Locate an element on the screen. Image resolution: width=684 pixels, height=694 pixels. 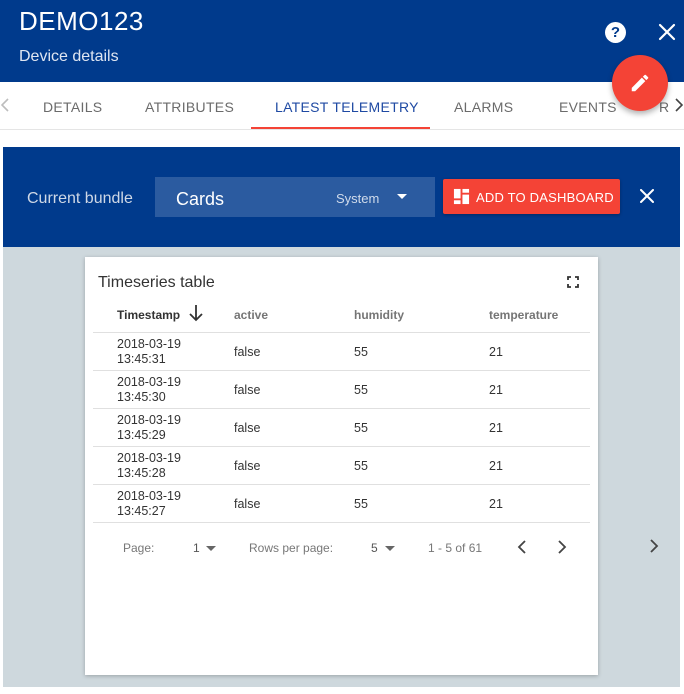
bundle-scope: System is located at coordinates (358, 198).